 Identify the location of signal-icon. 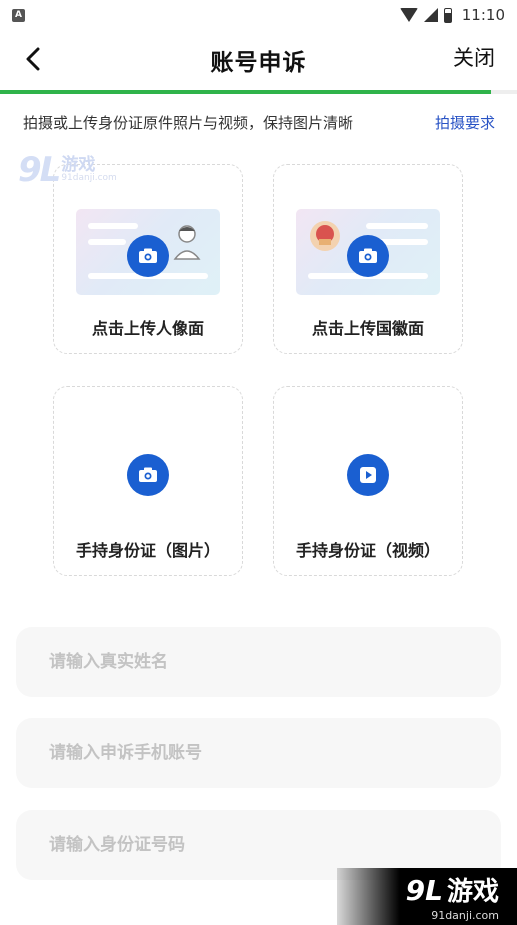
(430, 15).